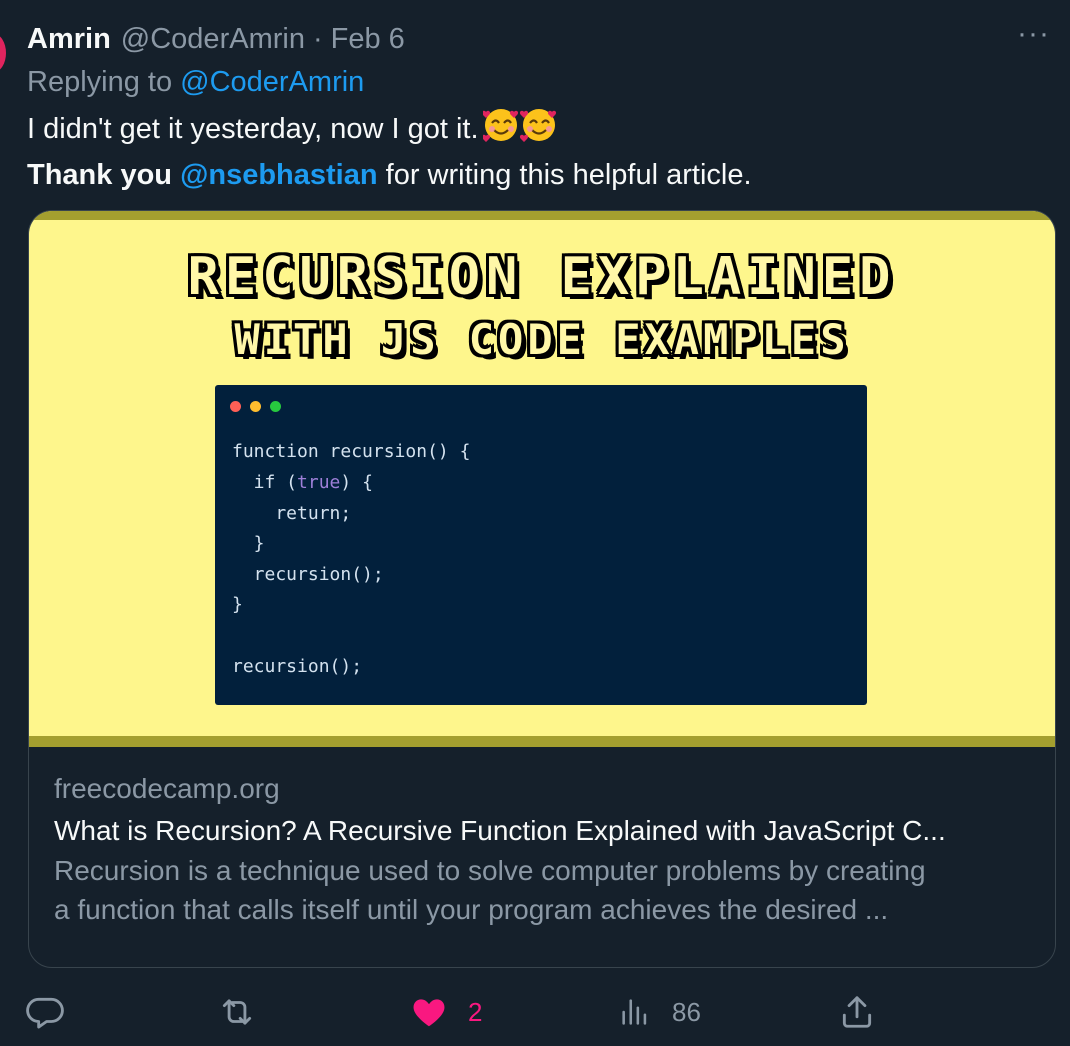 This screenshot has width=1070, height=1046. What do you see at coordinates (167, 788) in the screenshot?
I see `card-domain: freecodecamp.org` at bounding box center [167, 788].